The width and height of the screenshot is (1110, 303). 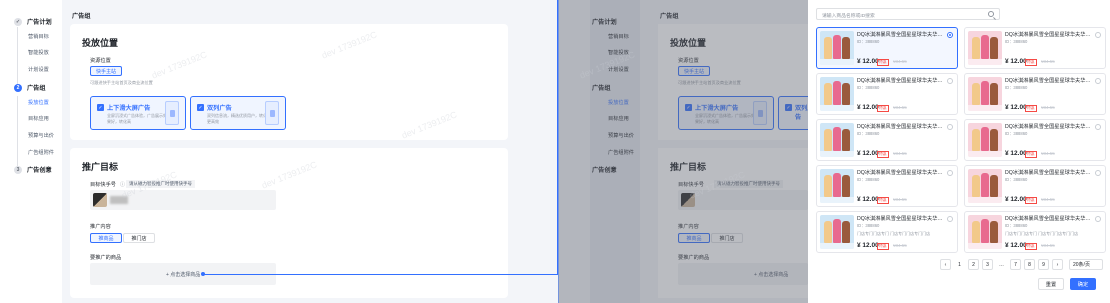 I want to click on placement-option-double-column: ✓ 双列广告 双列信息流，精选优质用户，转化更高效, so click(x=238, y=113).